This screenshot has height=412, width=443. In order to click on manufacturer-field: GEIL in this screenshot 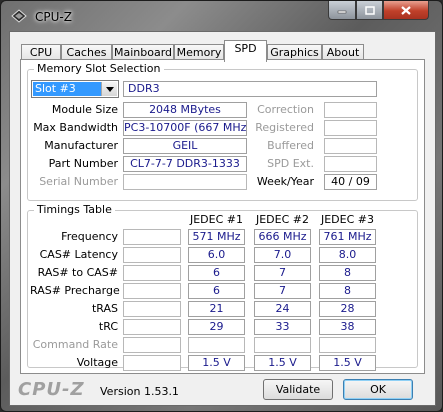, I will do `click(185, 146)`.